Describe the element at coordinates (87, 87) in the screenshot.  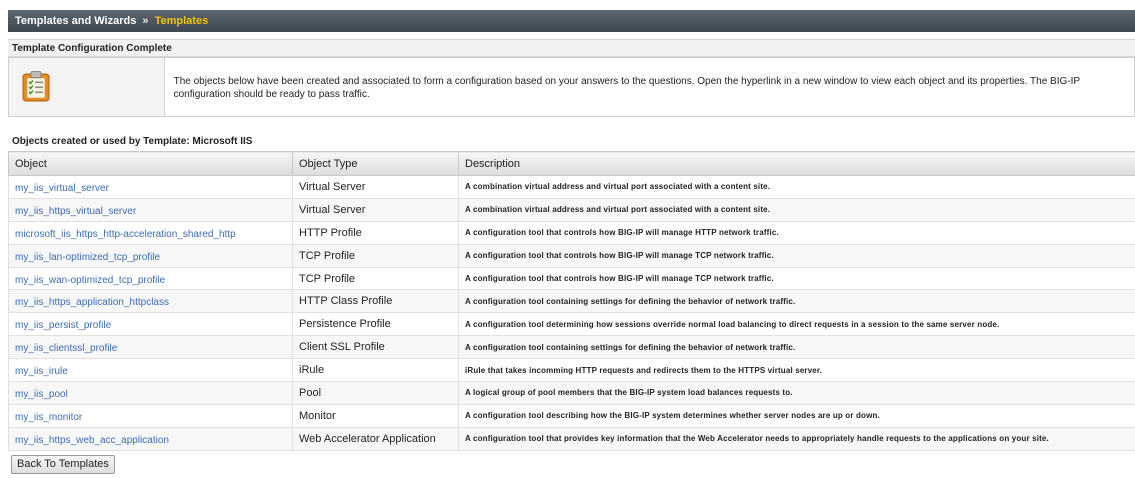
I see `info-icon-cell` at that location.